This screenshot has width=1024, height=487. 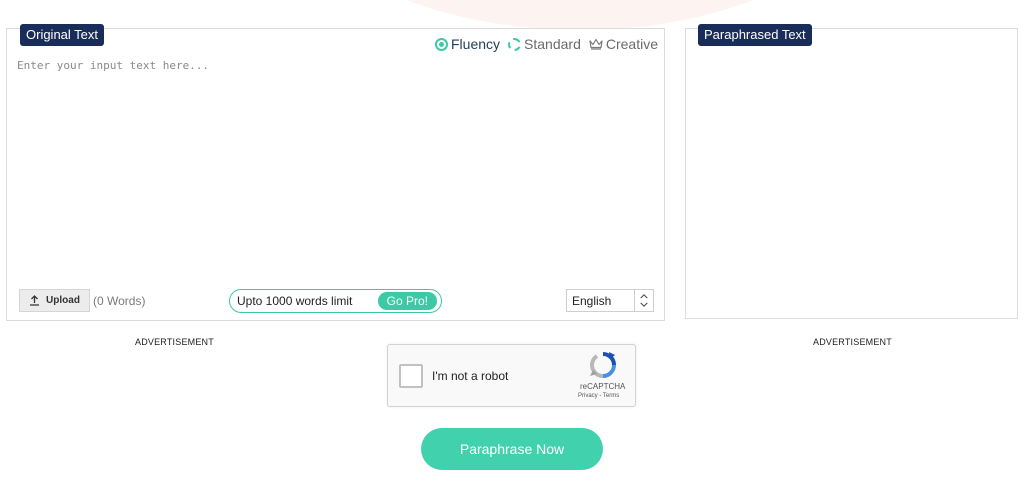 I want to click on mode-creative: Creative, so click(x=623, y=44).